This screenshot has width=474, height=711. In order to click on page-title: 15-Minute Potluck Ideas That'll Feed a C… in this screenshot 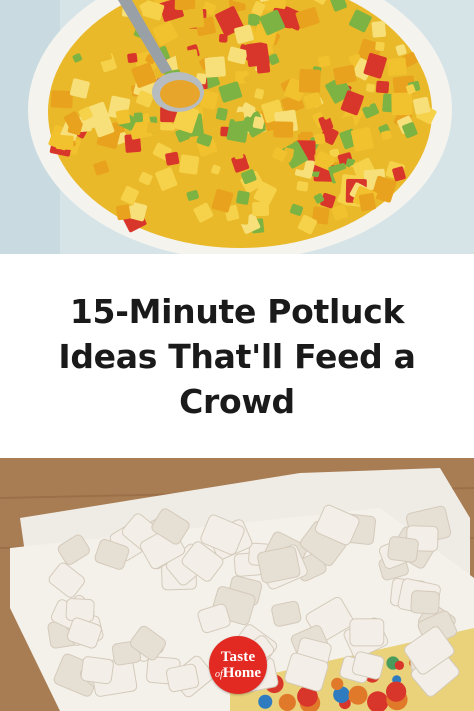, I will do `click(237, 356)`.